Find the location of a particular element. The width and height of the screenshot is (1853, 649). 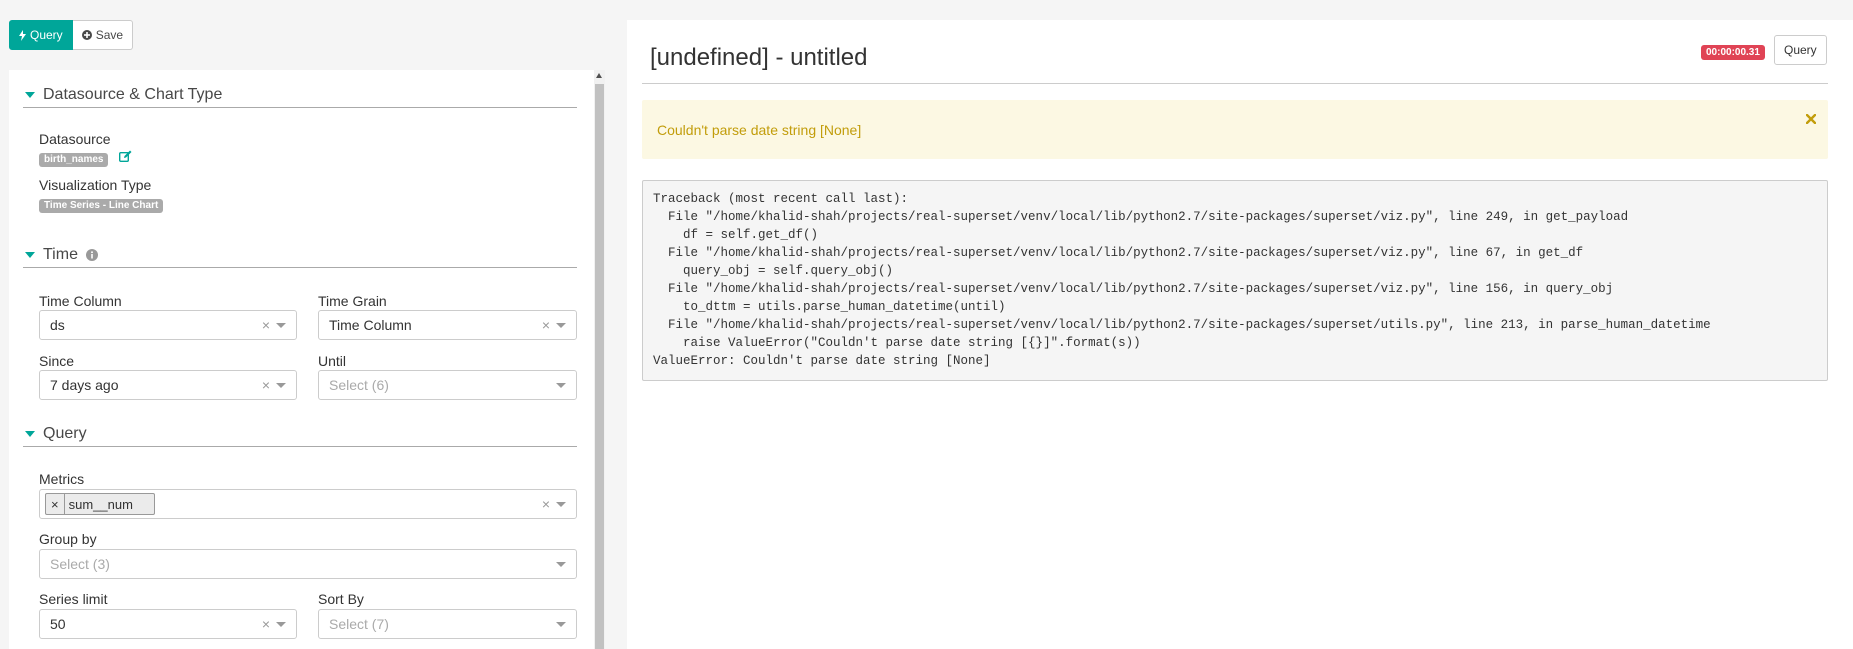

until-placeholder: Select (6) is located at coordinates (359, 385).